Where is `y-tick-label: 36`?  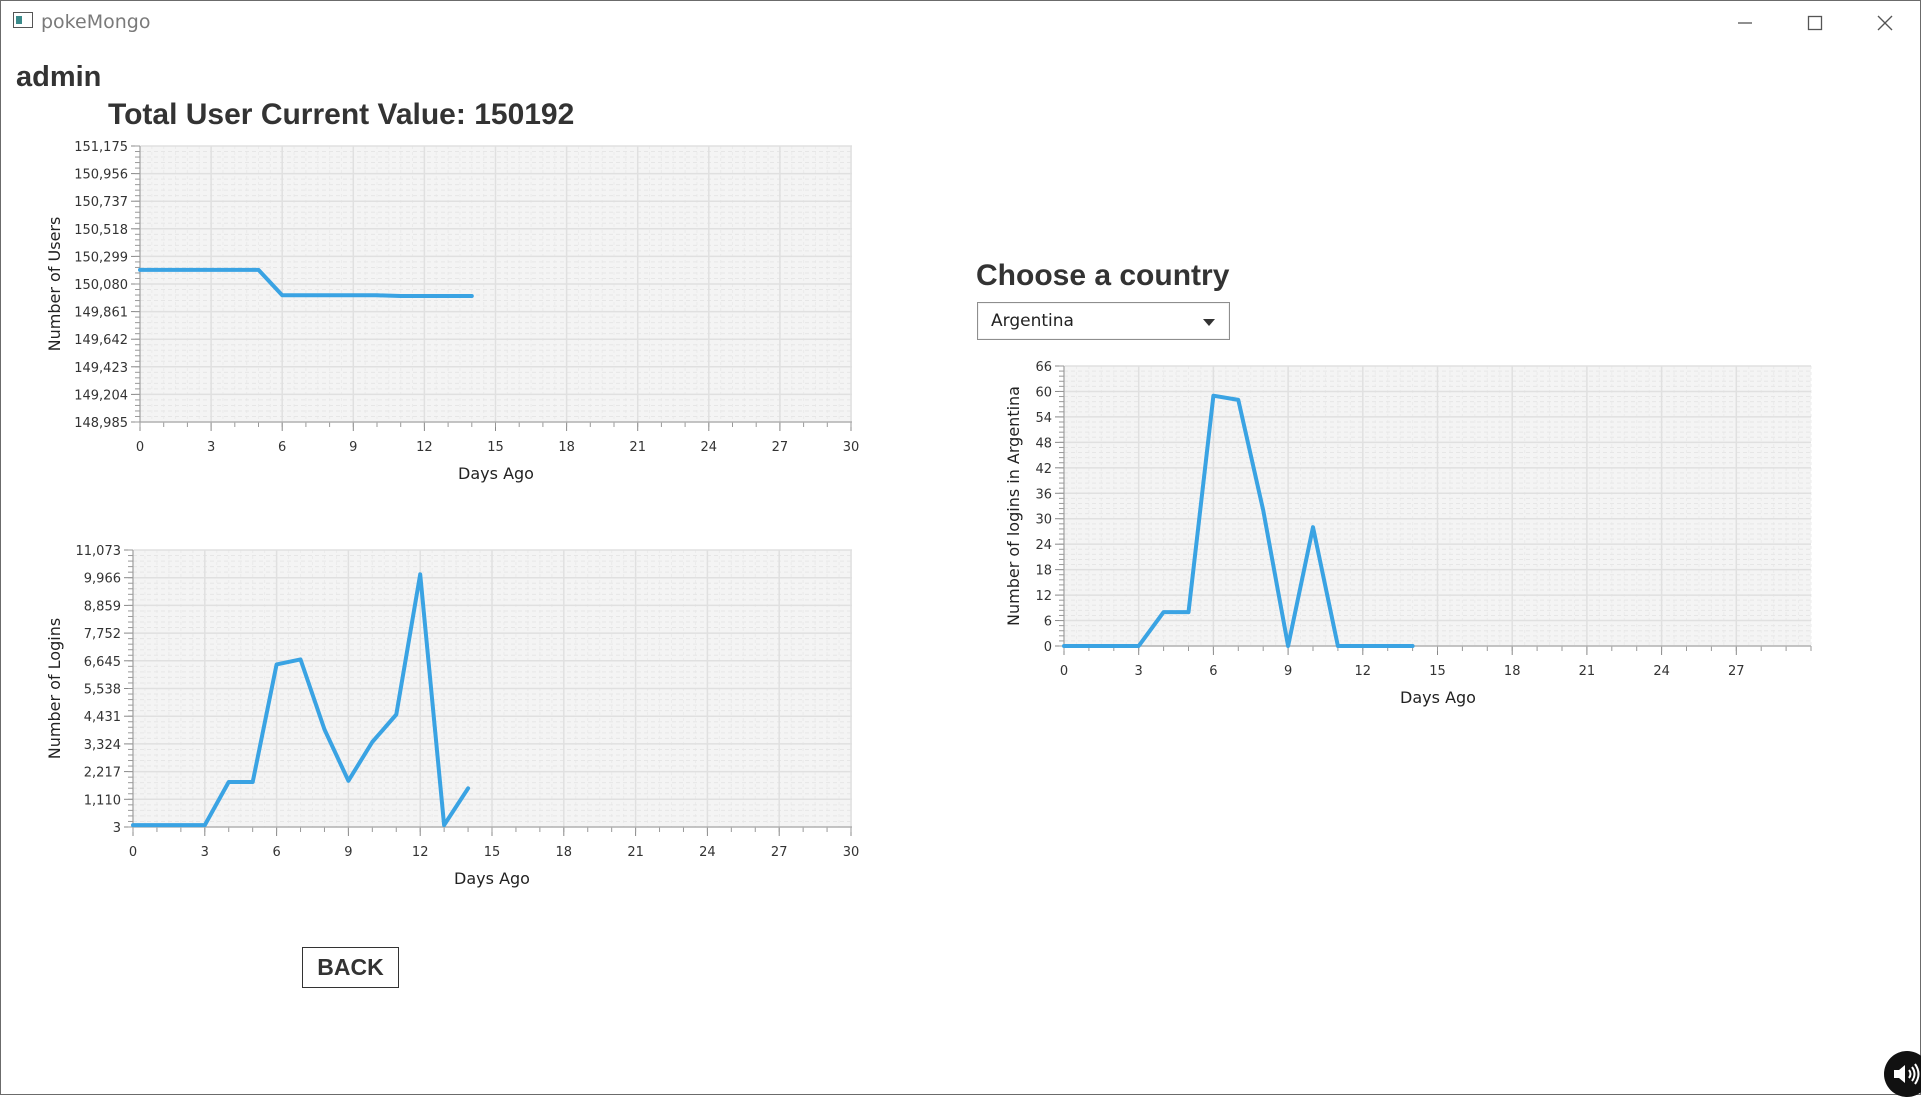
y-tick-label: 36 is located at coordinates (1043, 494).